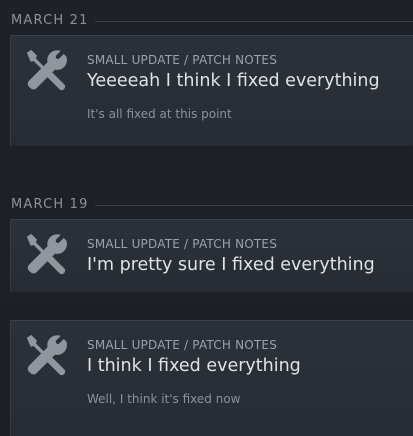  I want to click on date-label: MARCH 19, so click(50, 204).